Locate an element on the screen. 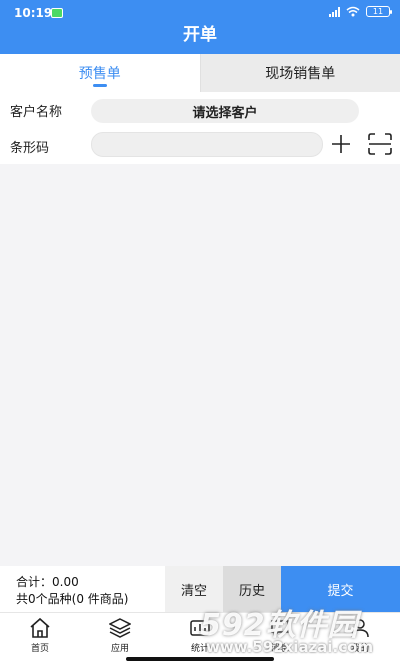 The width and height of the screenshot is (400, 666). status-indicators: 11 is located at coordinates (360, 11).